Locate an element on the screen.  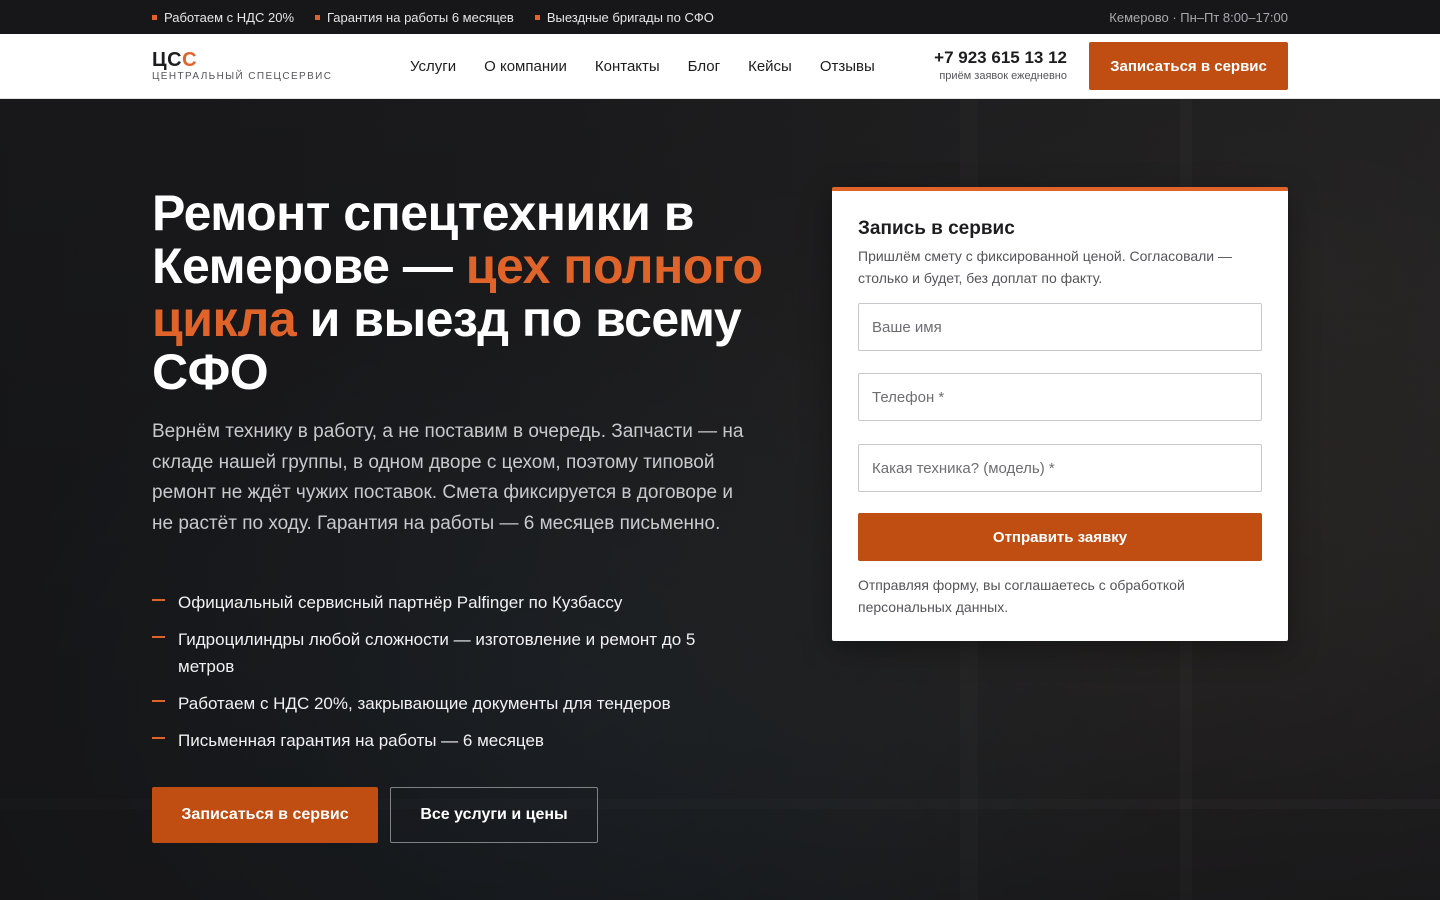
top-info-item: Работаем с НДС 20% is located at coordinates (223, 17).